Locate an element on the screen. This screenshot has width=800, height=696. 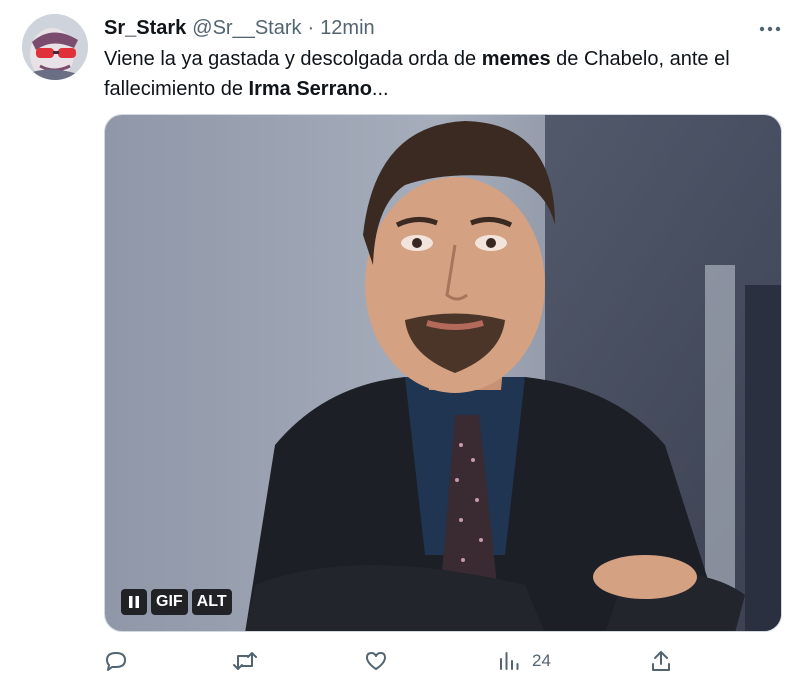
share-button is located at coordinates (661, 661).